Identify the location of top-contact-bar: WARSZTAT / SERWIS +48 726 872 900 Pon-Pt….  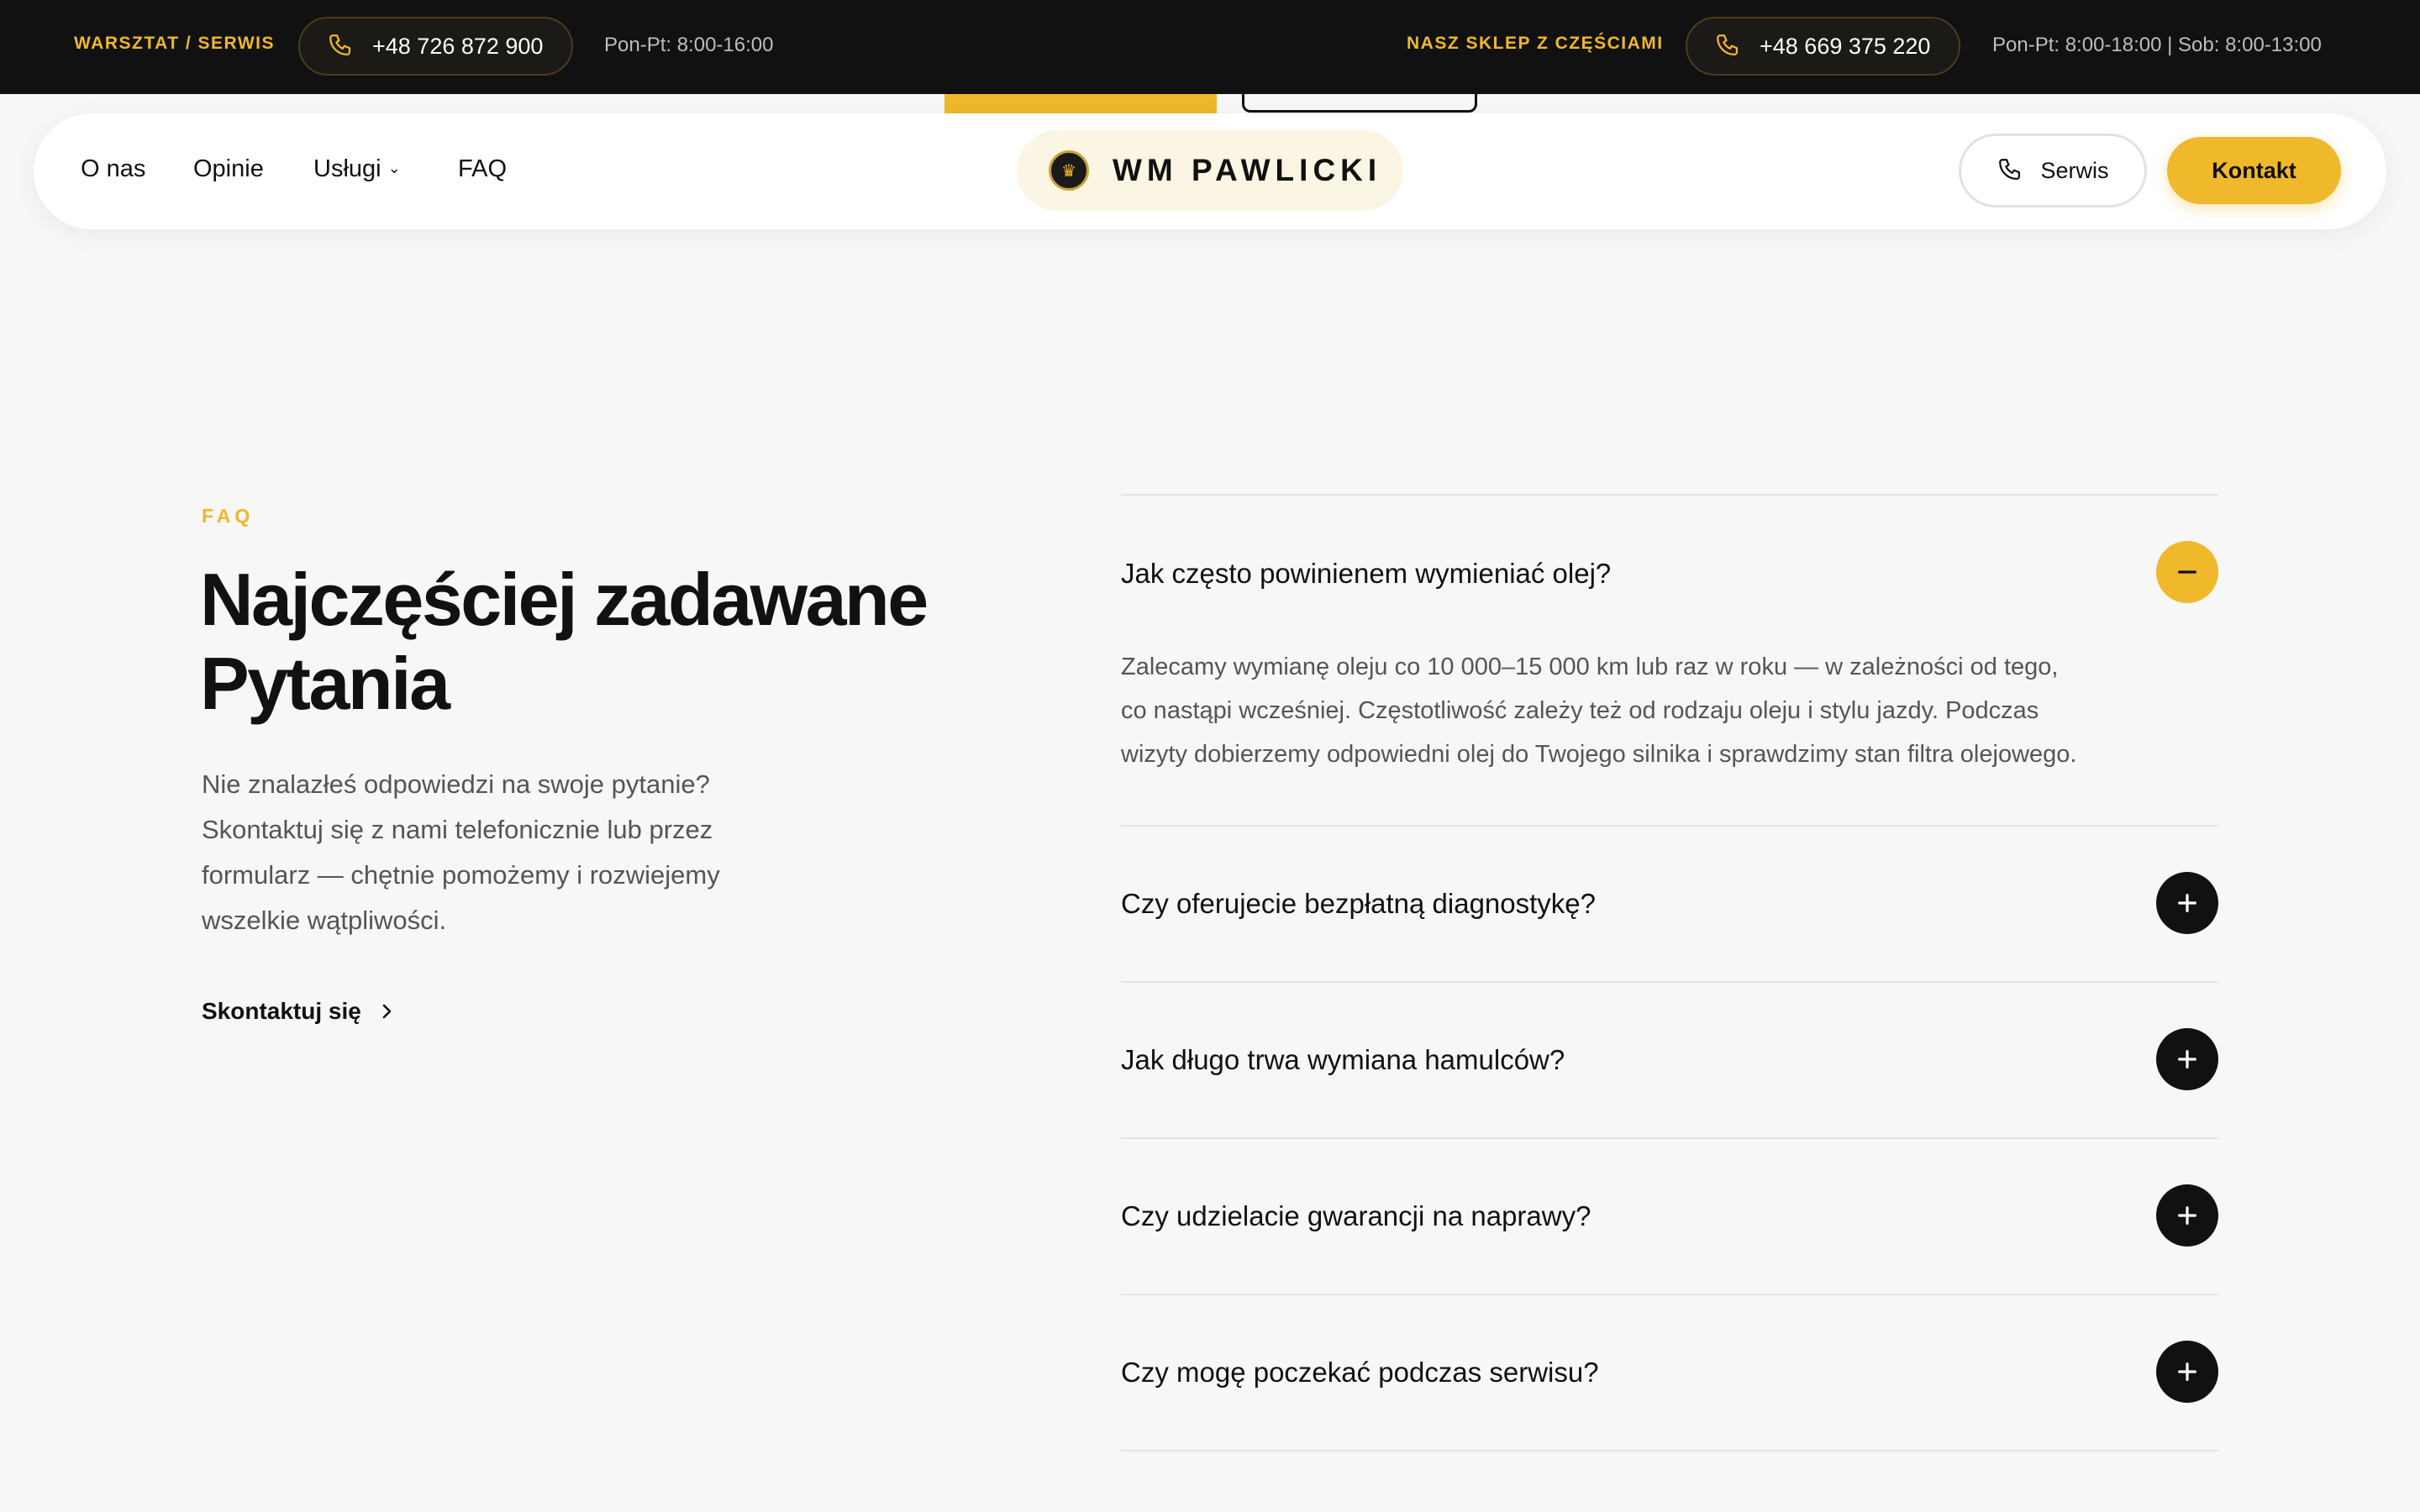
(1210, 47).